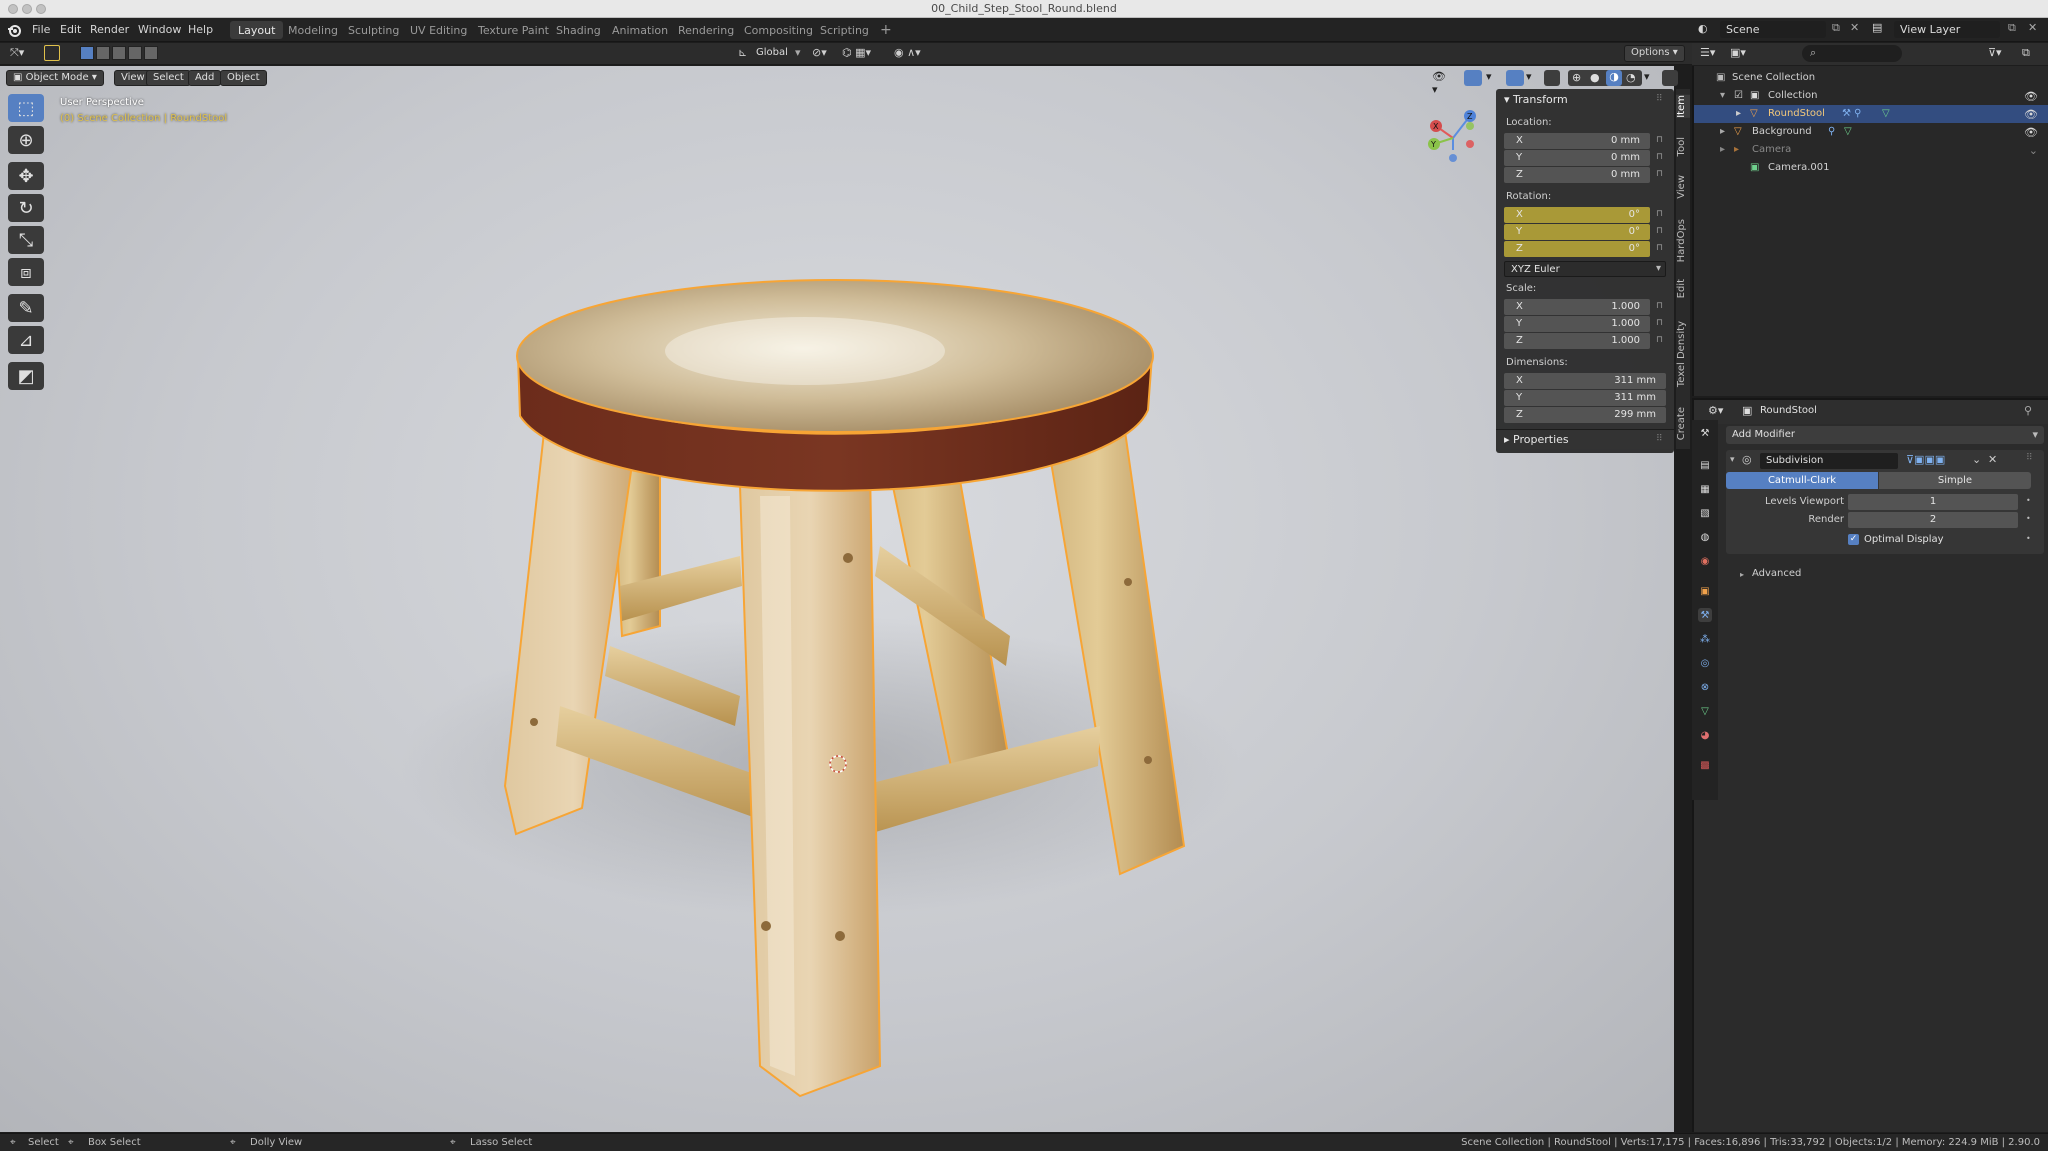 This screenshot has width=2048, height=1151. I want to click on sidebar-toggle-icon, so click(1670, 78).